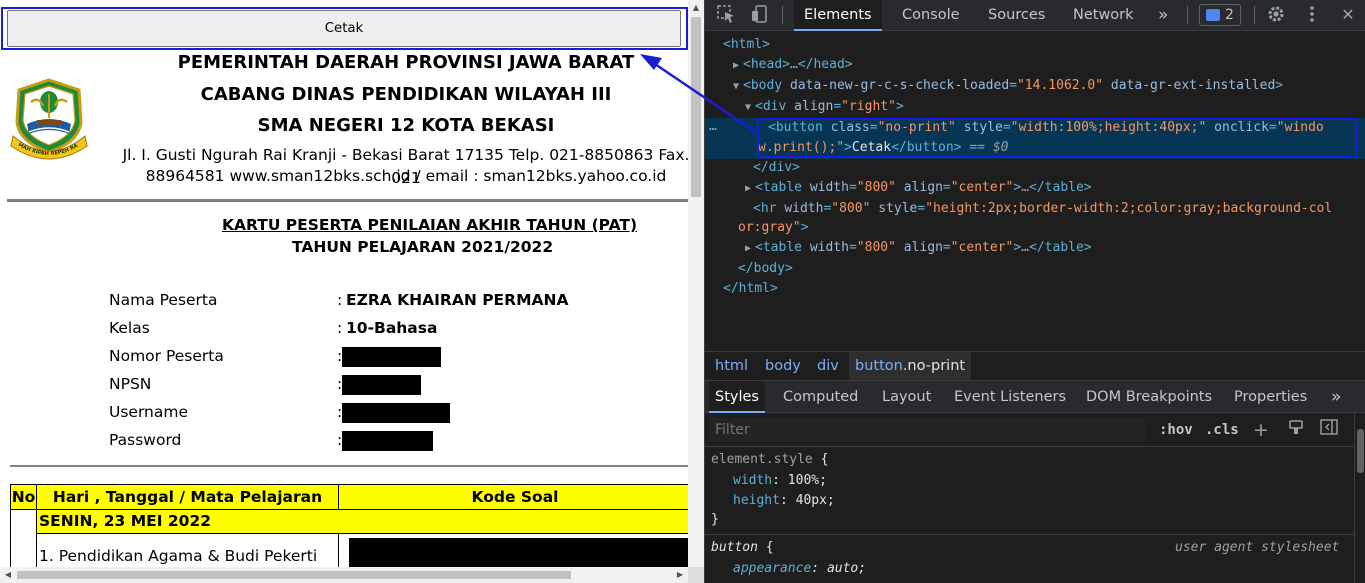  What do you see at coordinates (1103, 15) in the screenshot?
I see `tab-network: Network` at bounding box center [1103, 15].